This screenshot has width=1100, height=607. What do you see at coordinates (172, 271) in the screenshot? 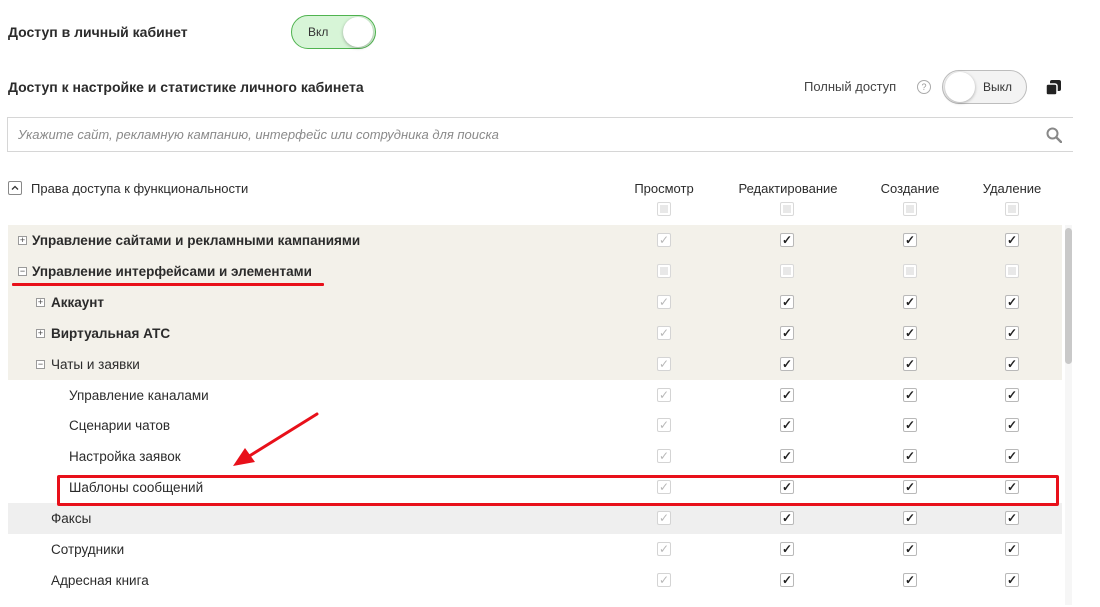
I see `row-label: Управление интерфейсами и элементами` at bounding box center [172, 271].